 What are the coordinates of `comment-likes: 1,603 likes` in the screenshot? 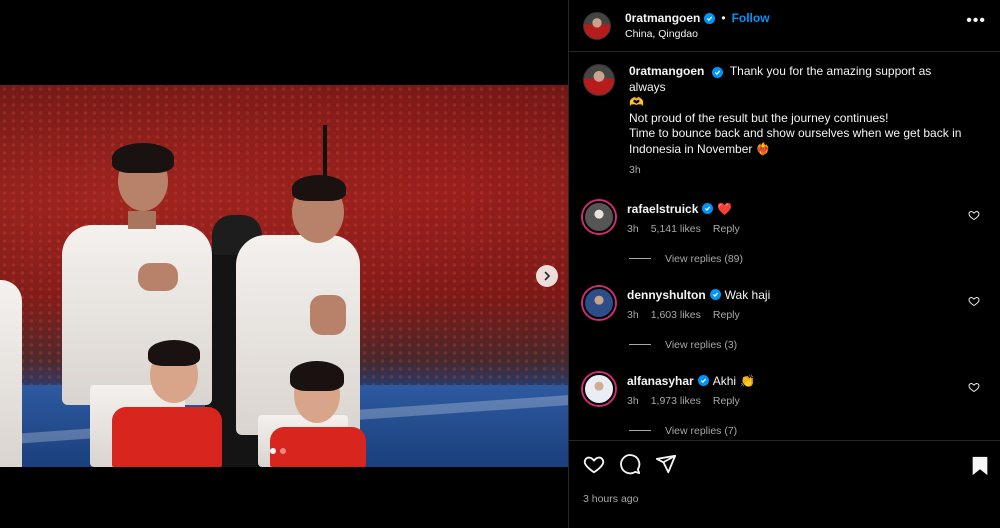 It's located at (676, 315).